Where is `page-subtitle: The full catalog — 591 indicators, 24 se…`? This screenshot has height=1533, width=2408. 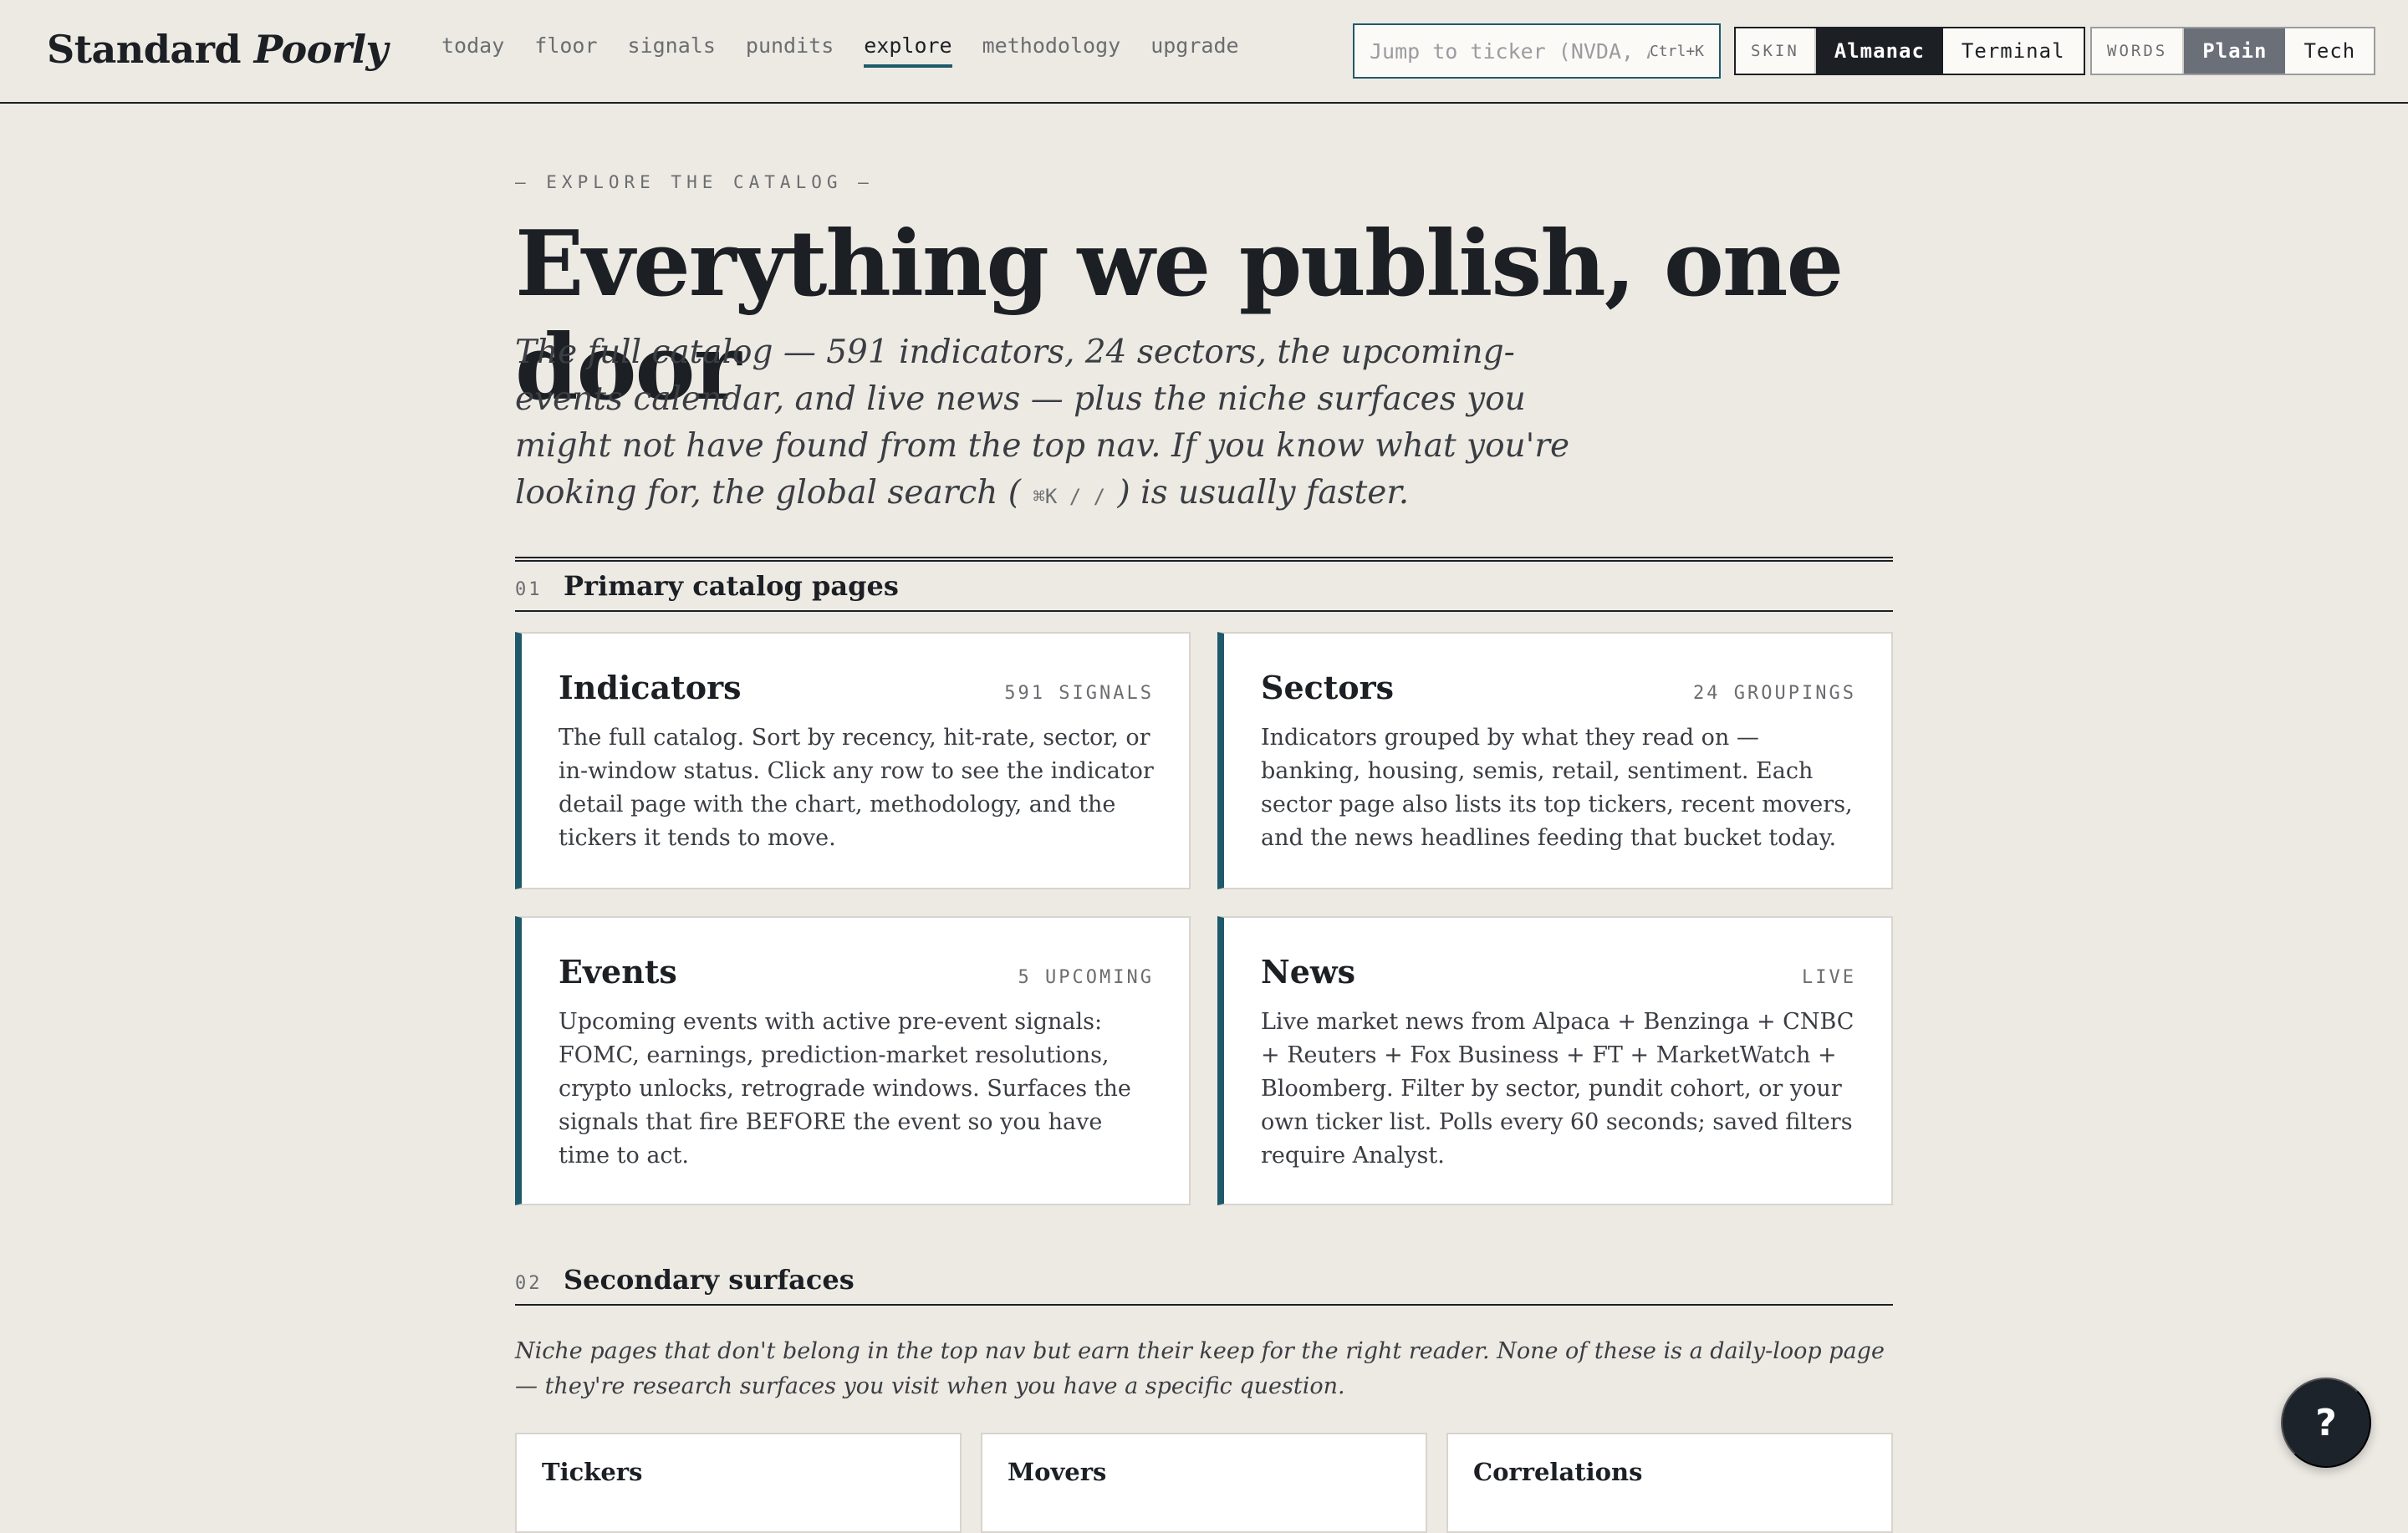 page-subtitle: The full catalog — 591 indicators, 24 se… is located at coordinates (1054, 425).